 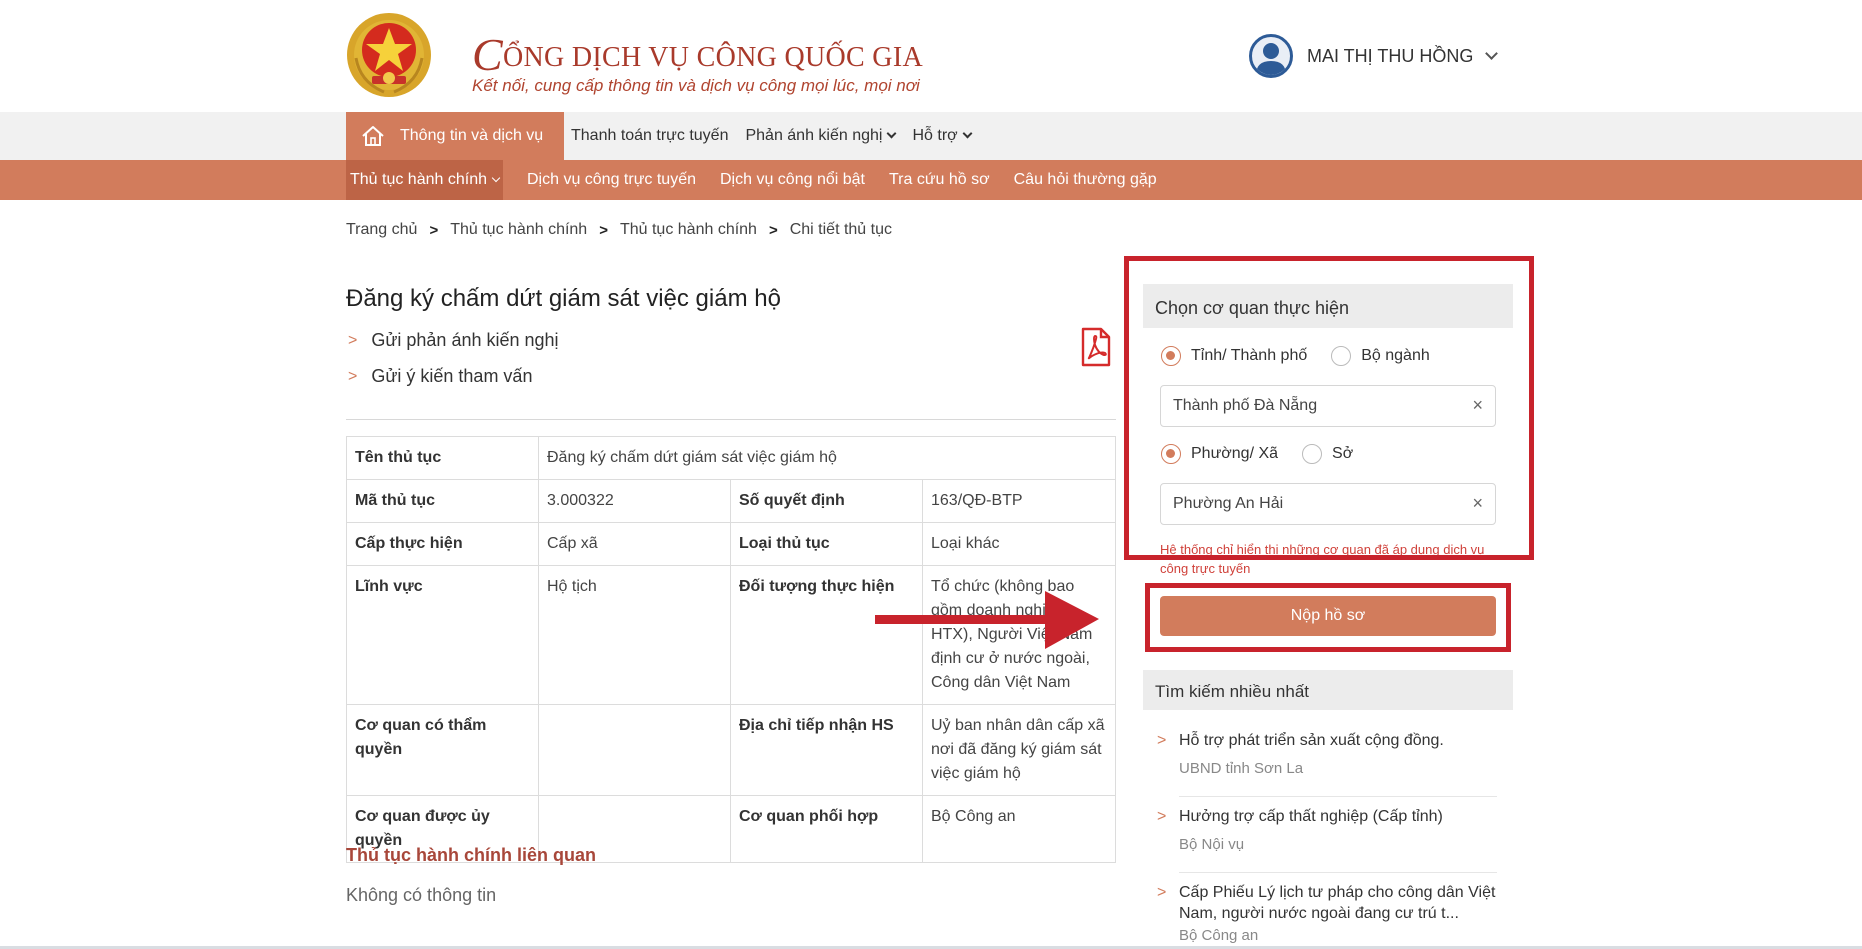 What do you see at coordinates (649, 136) in the screenshot?
I see `nav-item-payment: Thanh toán trực tuyến` at bounding box center [649, 136].